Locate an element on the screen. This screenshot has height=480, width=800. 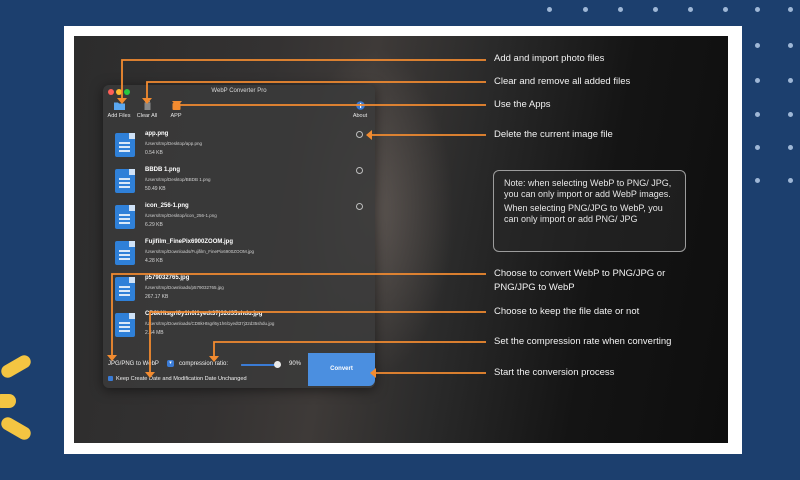
callout-line-add is located at coordinates (303, 78).